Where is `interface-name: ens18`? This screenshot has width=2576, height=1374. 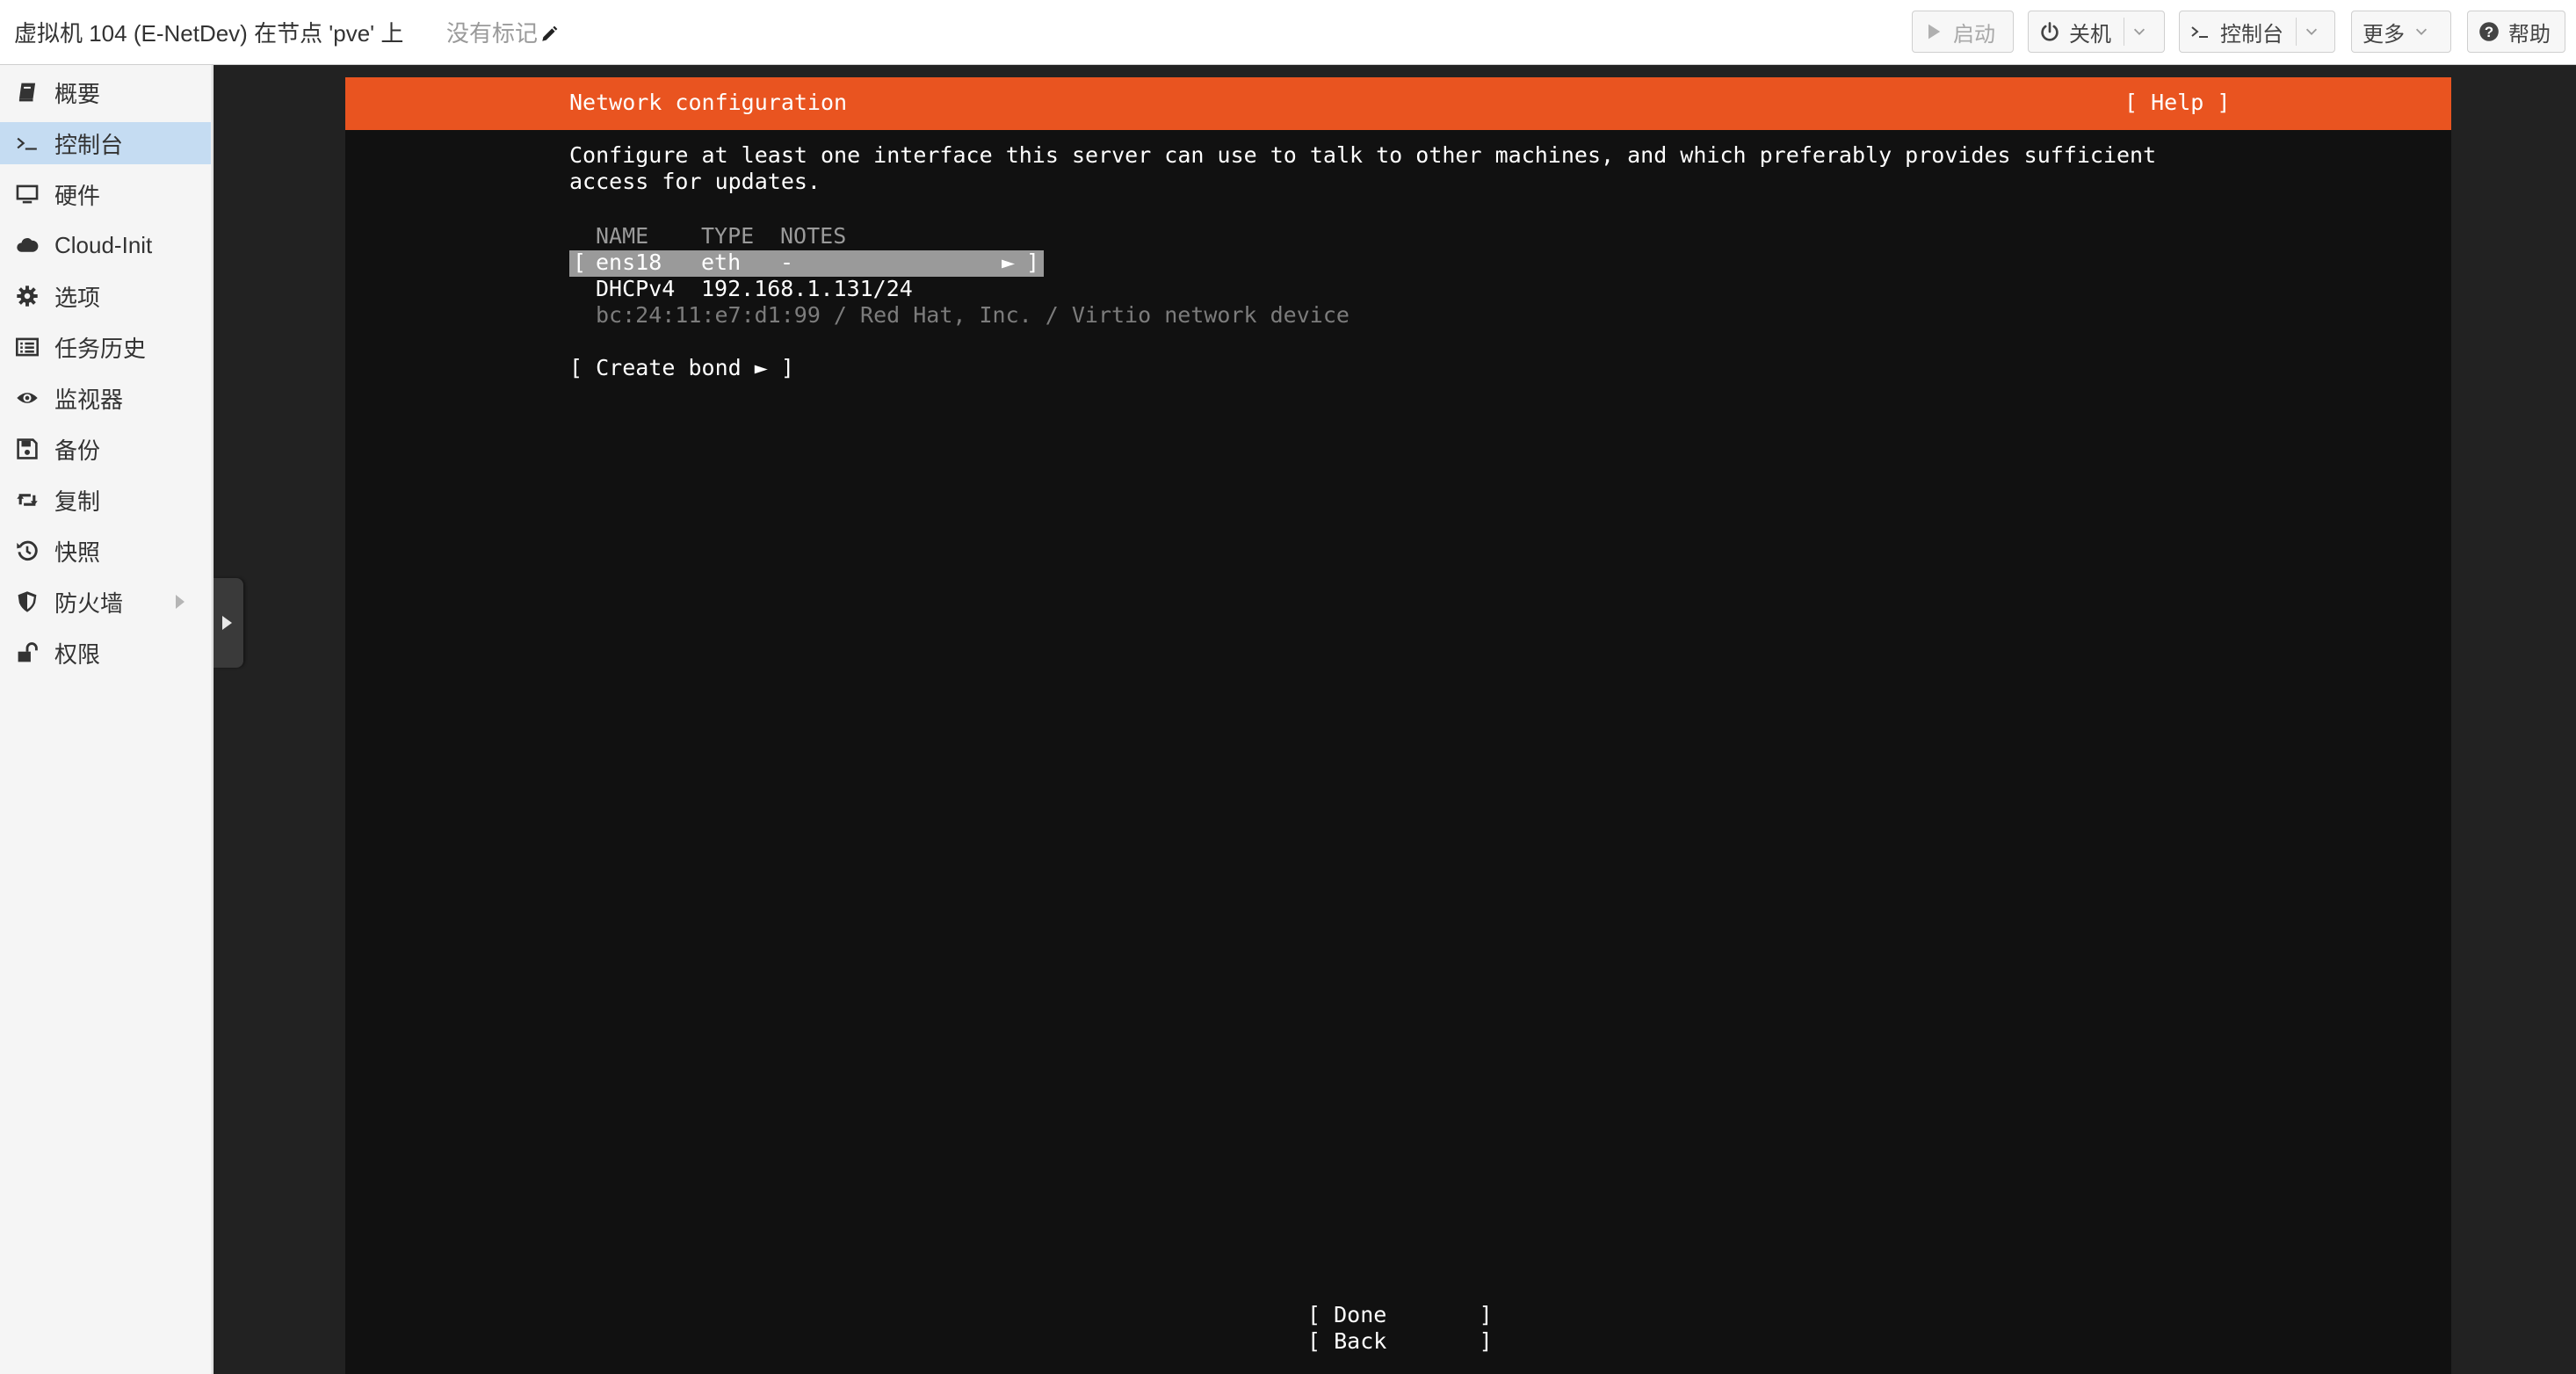
interface-name: ens18 is located at coordinates (629, 262).